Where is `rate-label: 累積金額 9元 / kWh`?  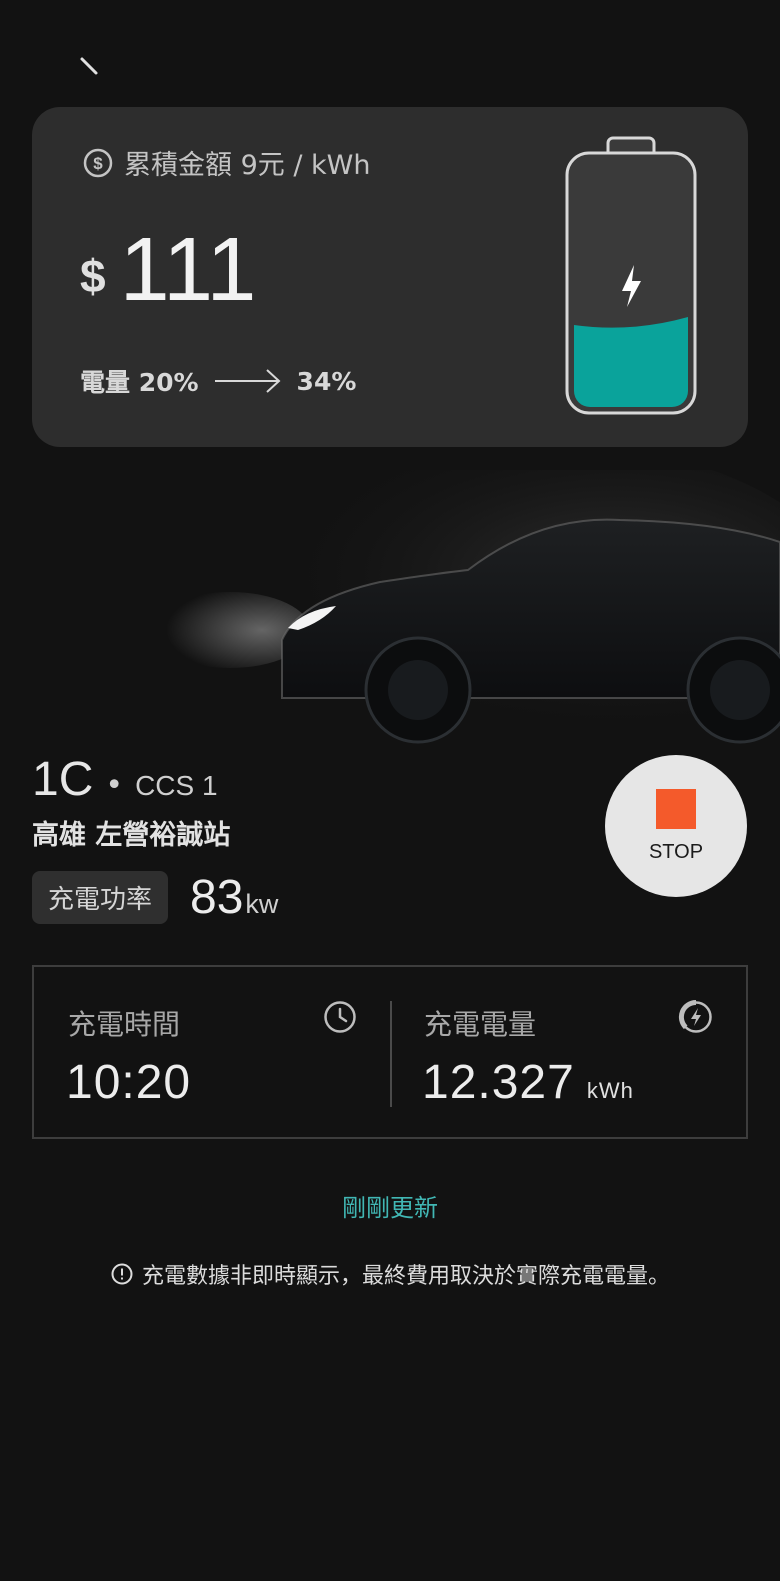
rate-label: 累積金額 9元 / kWh is located at coordinates (247, 165).